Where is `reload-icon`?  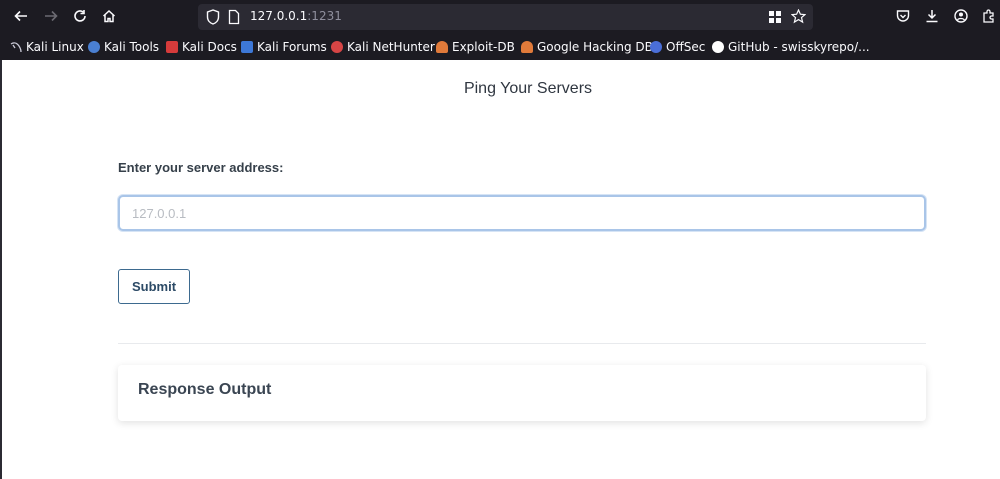 reload-icon is located at coordinates (80, 17).